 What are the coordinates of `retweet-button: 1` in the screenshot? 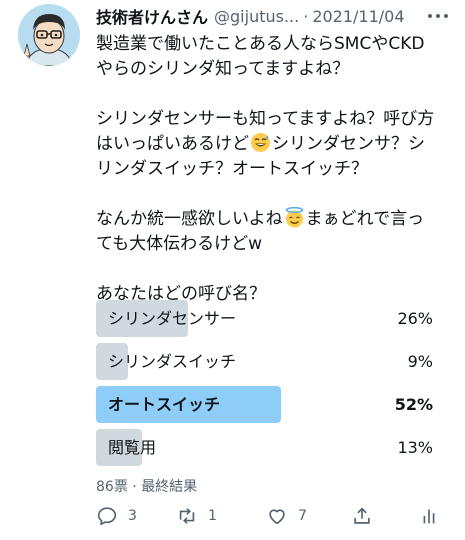 It's located at (196, 516).